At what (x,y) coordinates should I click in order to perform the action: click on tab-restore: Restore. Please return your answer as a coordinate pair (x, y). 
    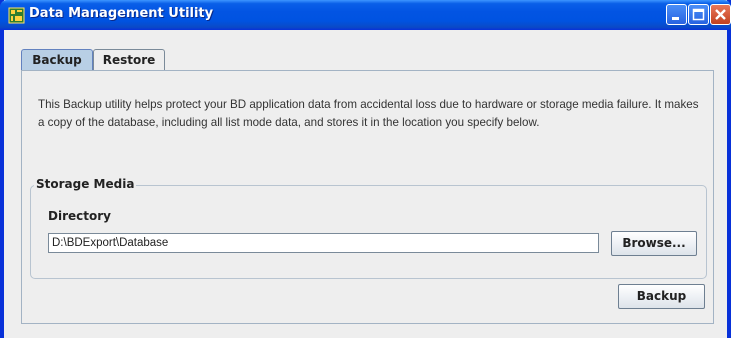
    Looking at the image, I should click on (129, 59).